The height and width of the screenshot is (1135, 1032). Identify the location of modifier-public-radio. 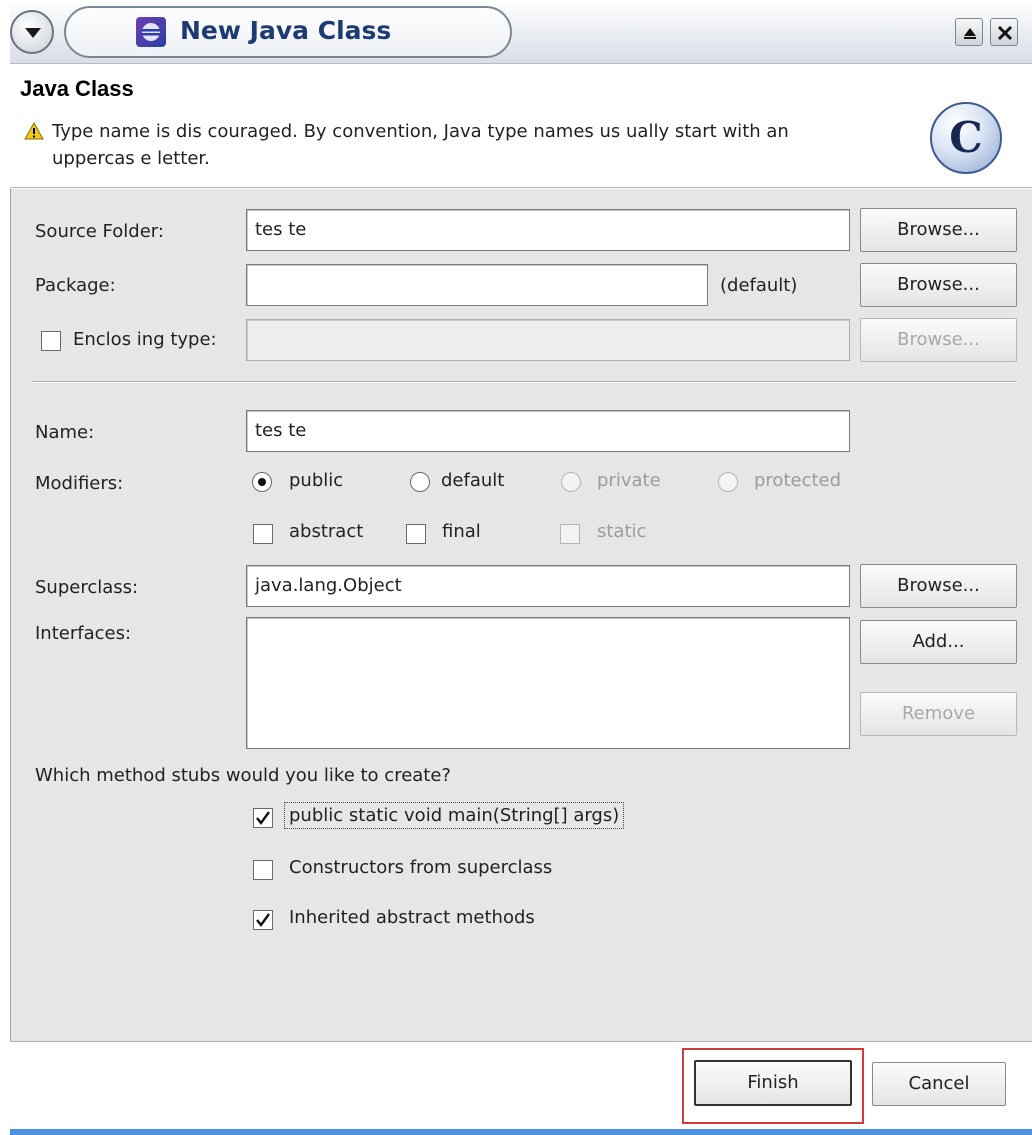
(262, 482).